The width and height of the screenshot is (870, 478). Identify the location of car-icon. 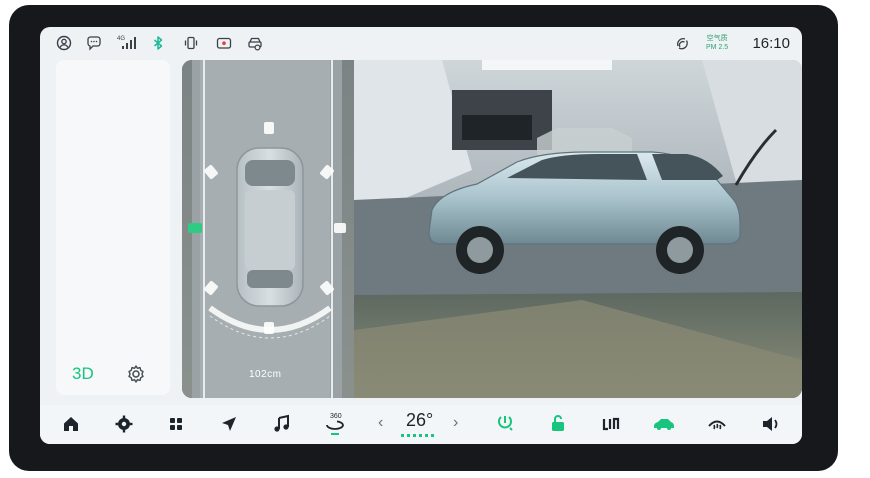
(664, 424).